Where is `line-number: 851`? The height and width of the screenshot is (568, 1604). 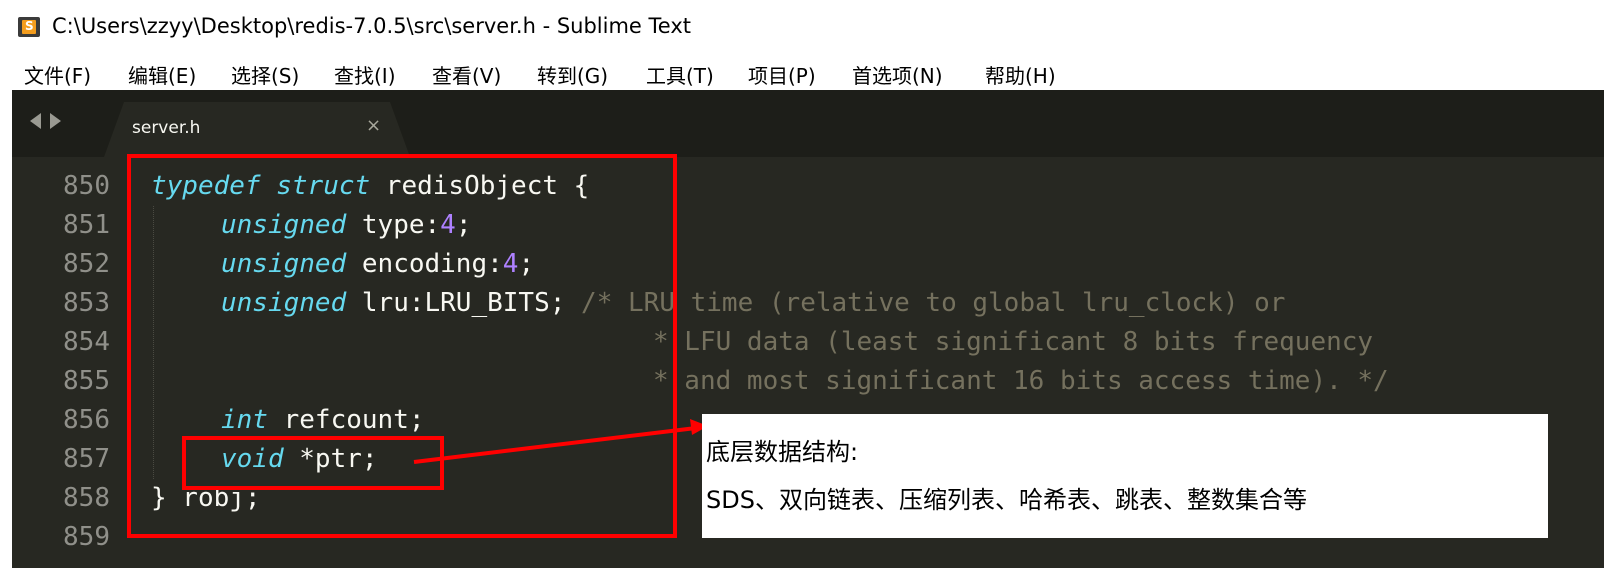 line-number: 851 is located at coordinates (86, 225).